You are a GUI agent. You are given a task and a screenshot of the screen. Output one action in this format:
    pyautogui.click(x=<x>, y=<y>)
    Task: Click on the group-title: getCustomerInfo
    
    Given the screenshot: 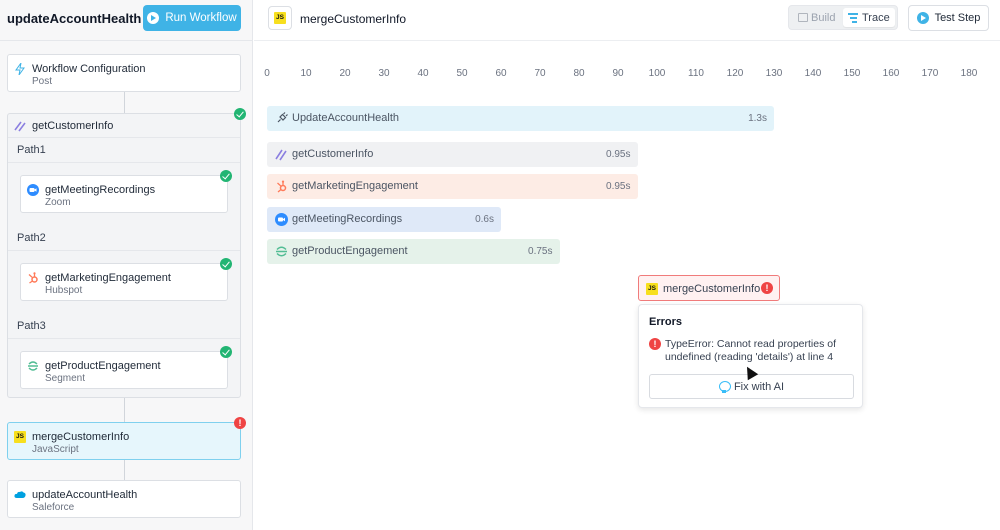 What is the action you would take?
    pyautogui.click(x=73, y=126)
    